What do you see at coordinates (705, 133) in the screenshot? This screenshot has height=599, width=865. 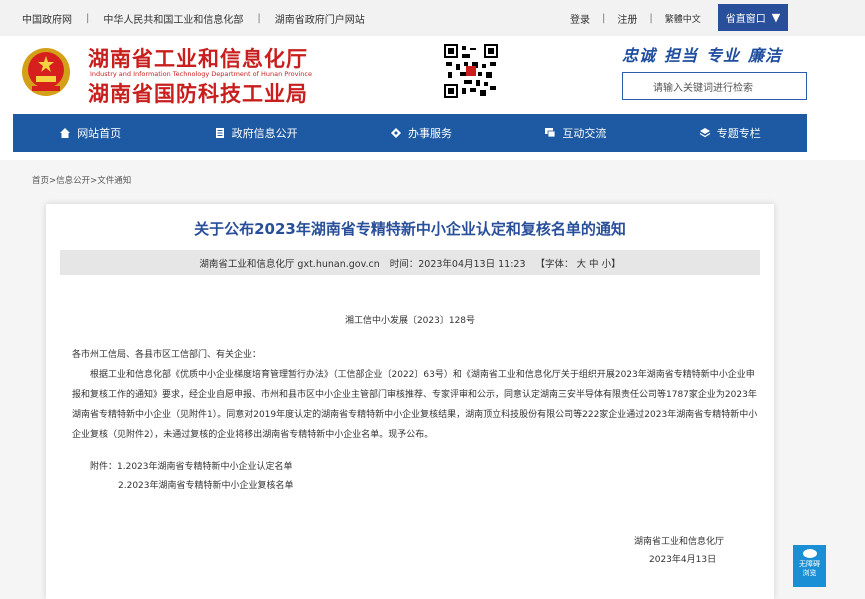 I see `layers-icon` at bounding box center [705, 133].